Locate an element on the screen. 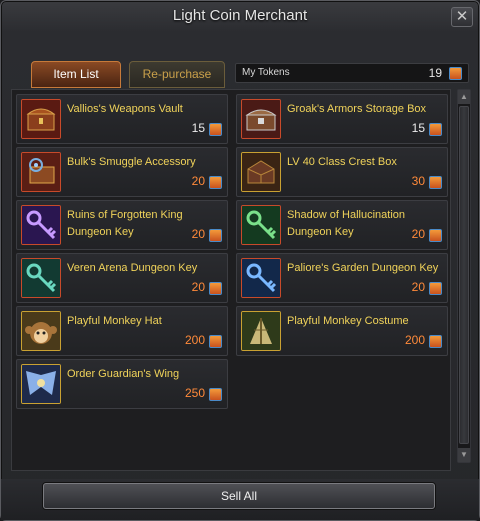  list-item: Veren Arena Dungeon Key 20 is located at coordinates (122, 278).